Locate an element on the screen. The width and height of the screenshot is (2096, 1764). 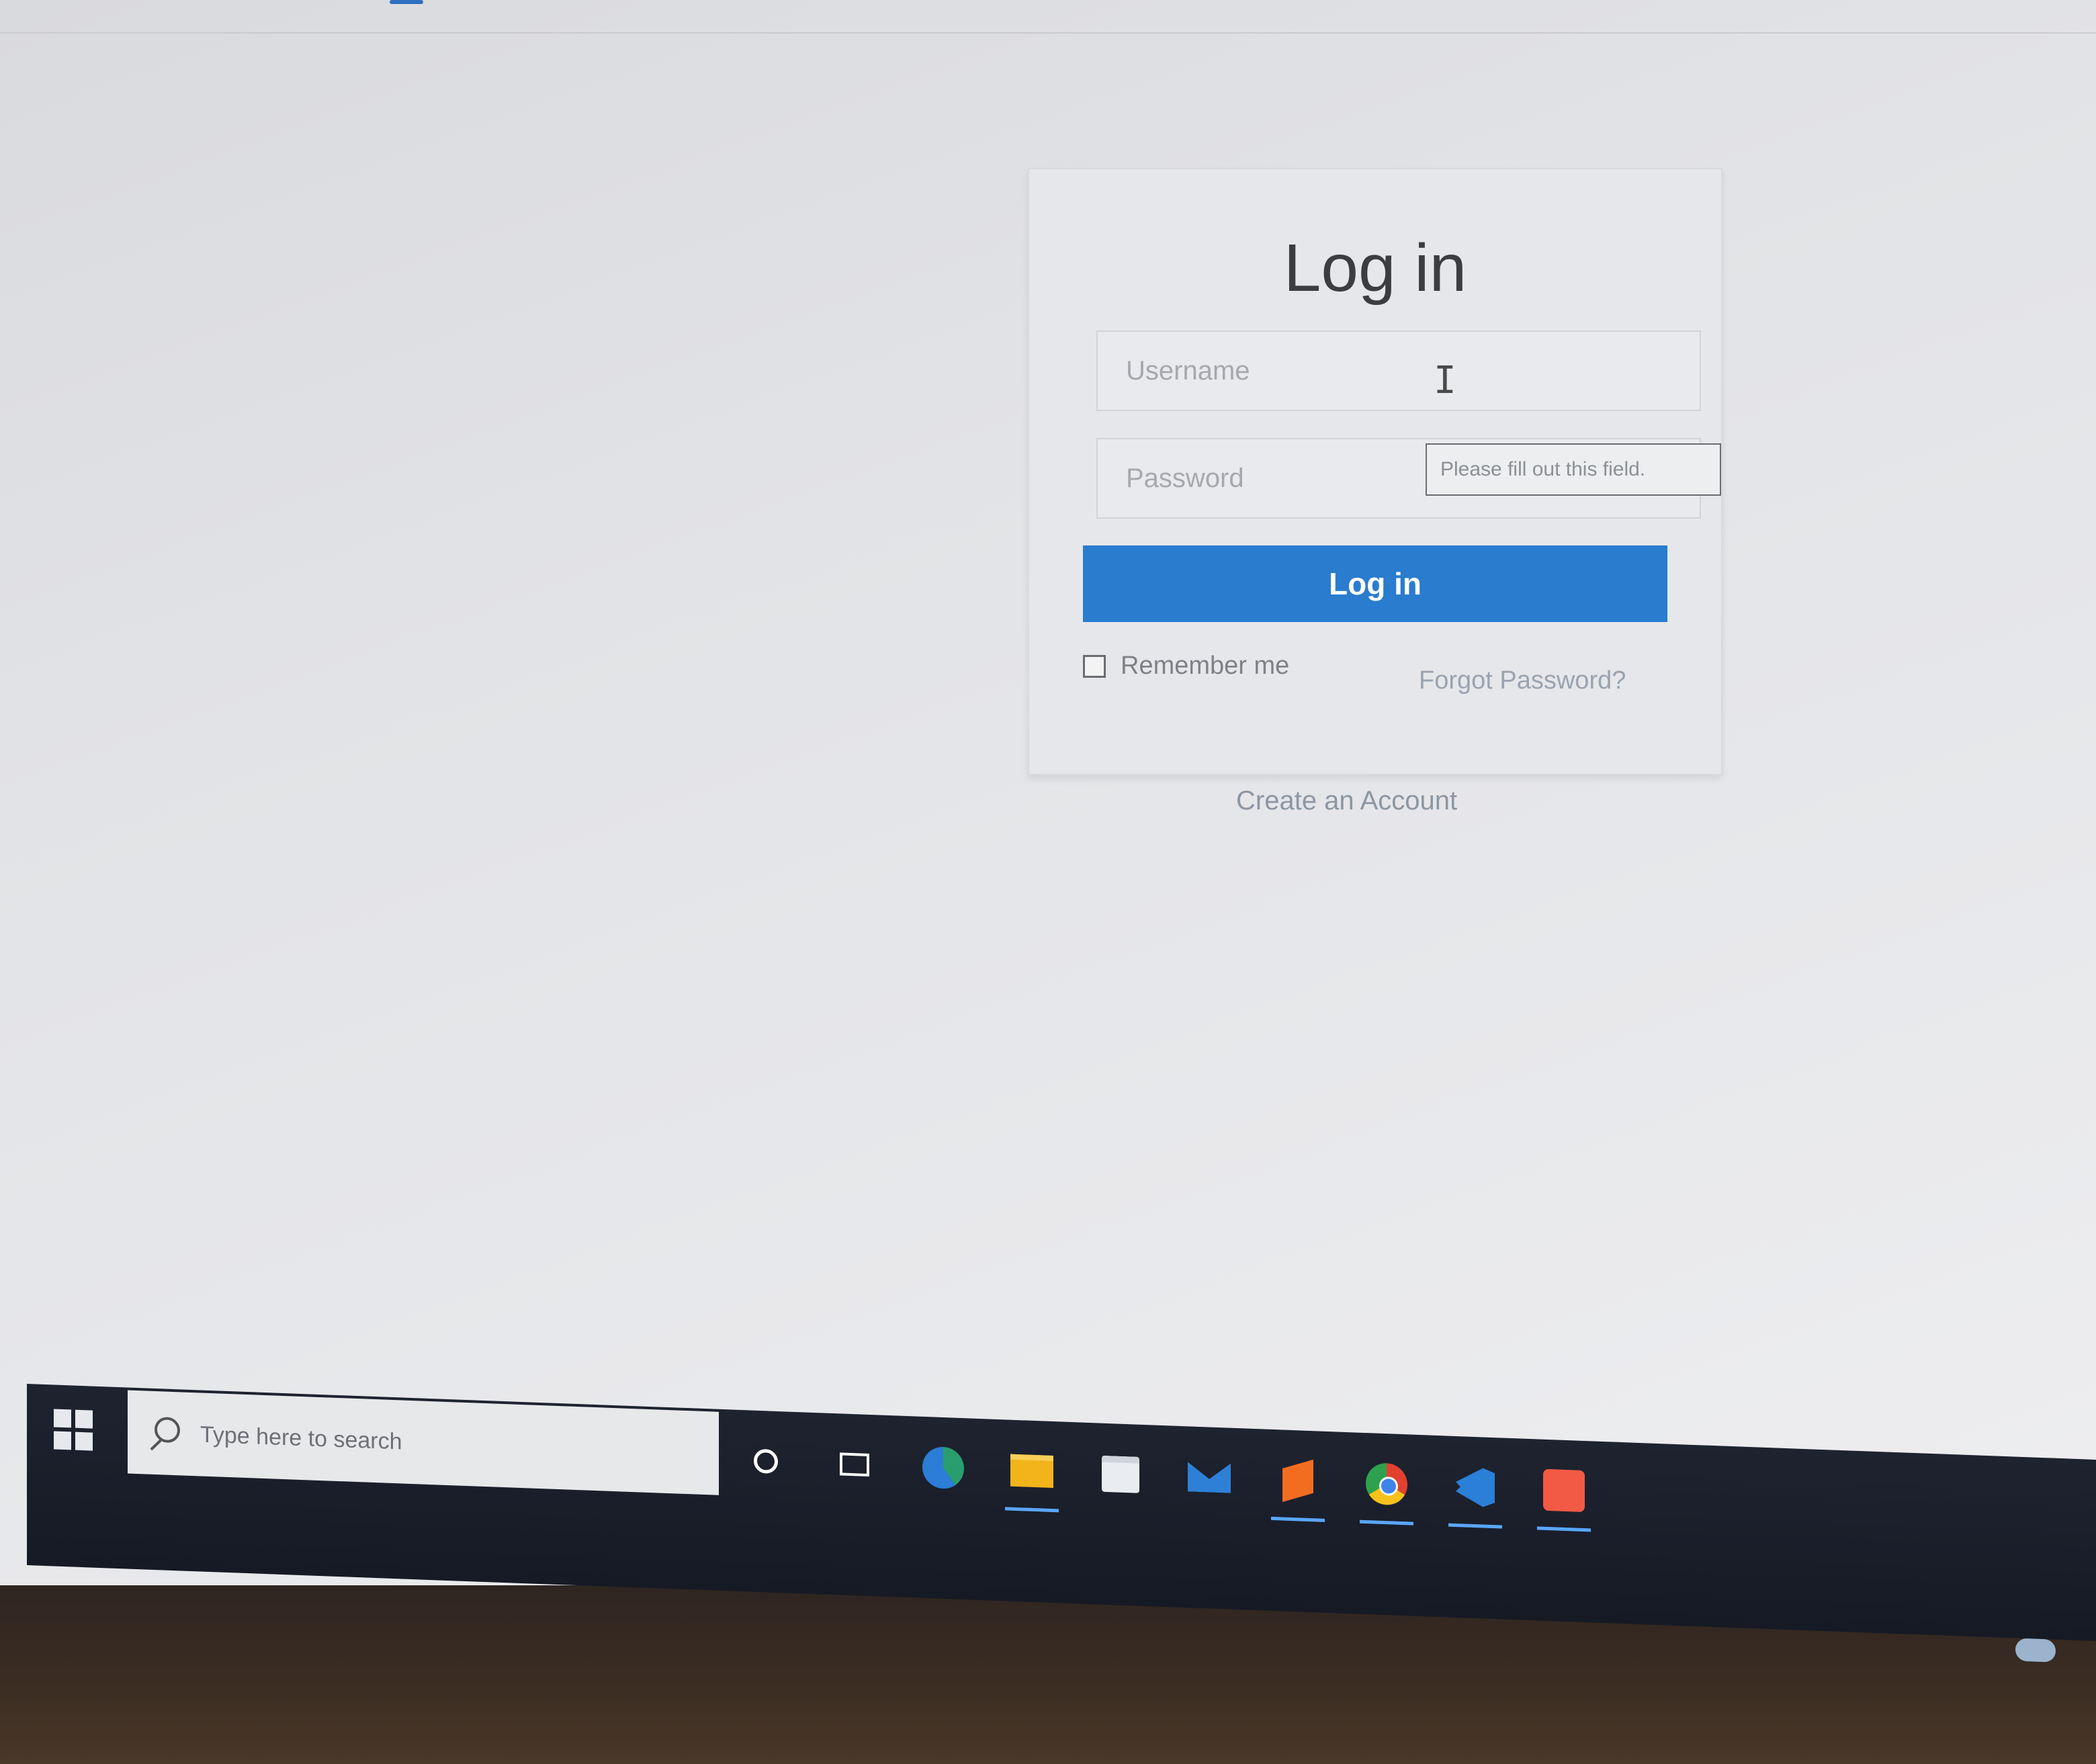
remember-me-label: Remember me is located at coordinates (1205, 666).